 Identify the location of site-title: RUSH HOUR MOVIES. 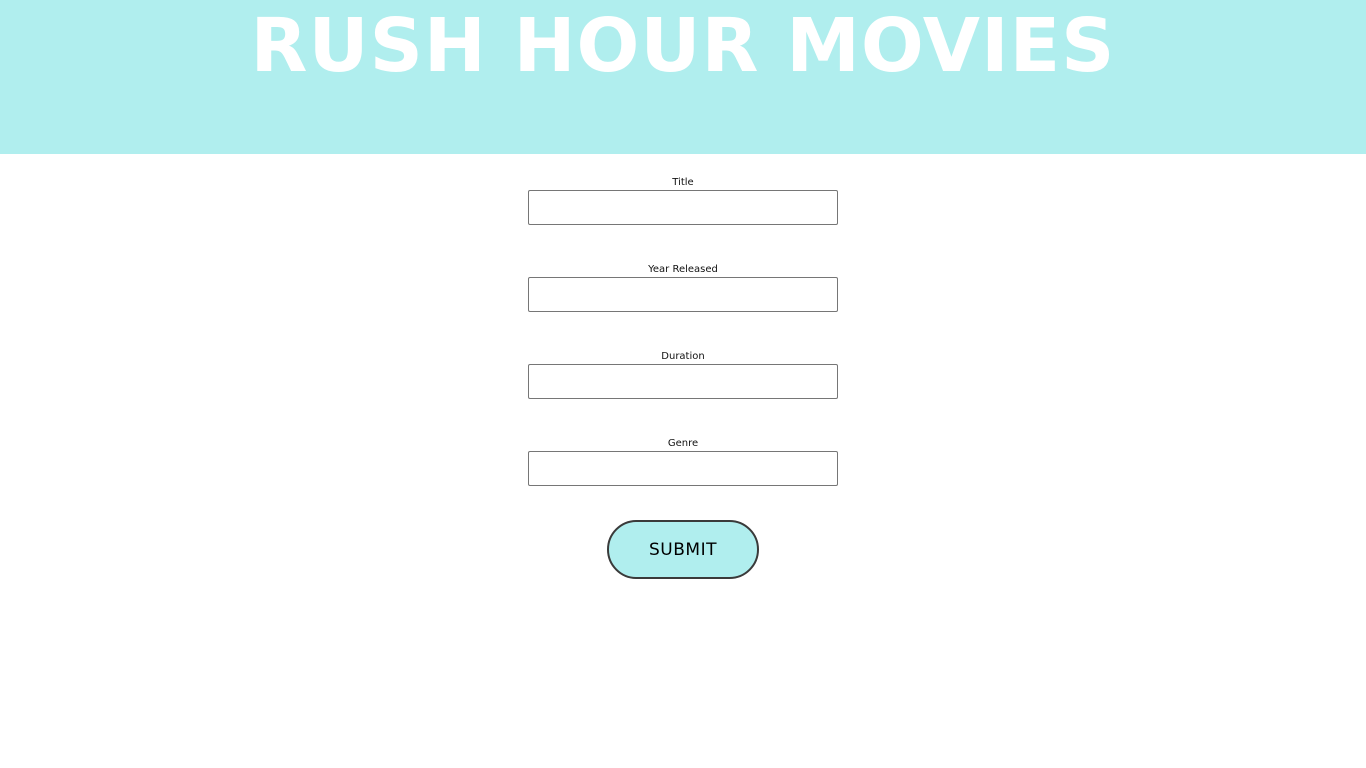
(683, 46).